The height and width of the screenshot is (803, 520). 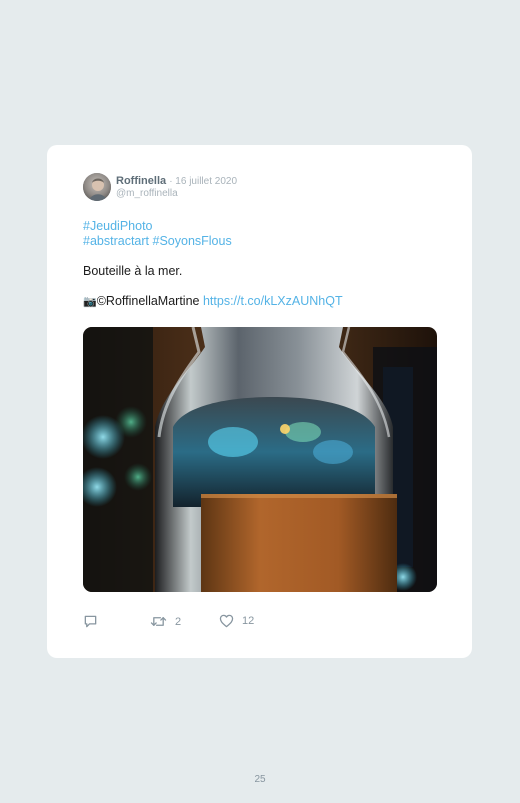 What do you see at coordinates (141, 181) in the screenshot?
I see `author-name: Roffinella` at bounding box center [141, 181].